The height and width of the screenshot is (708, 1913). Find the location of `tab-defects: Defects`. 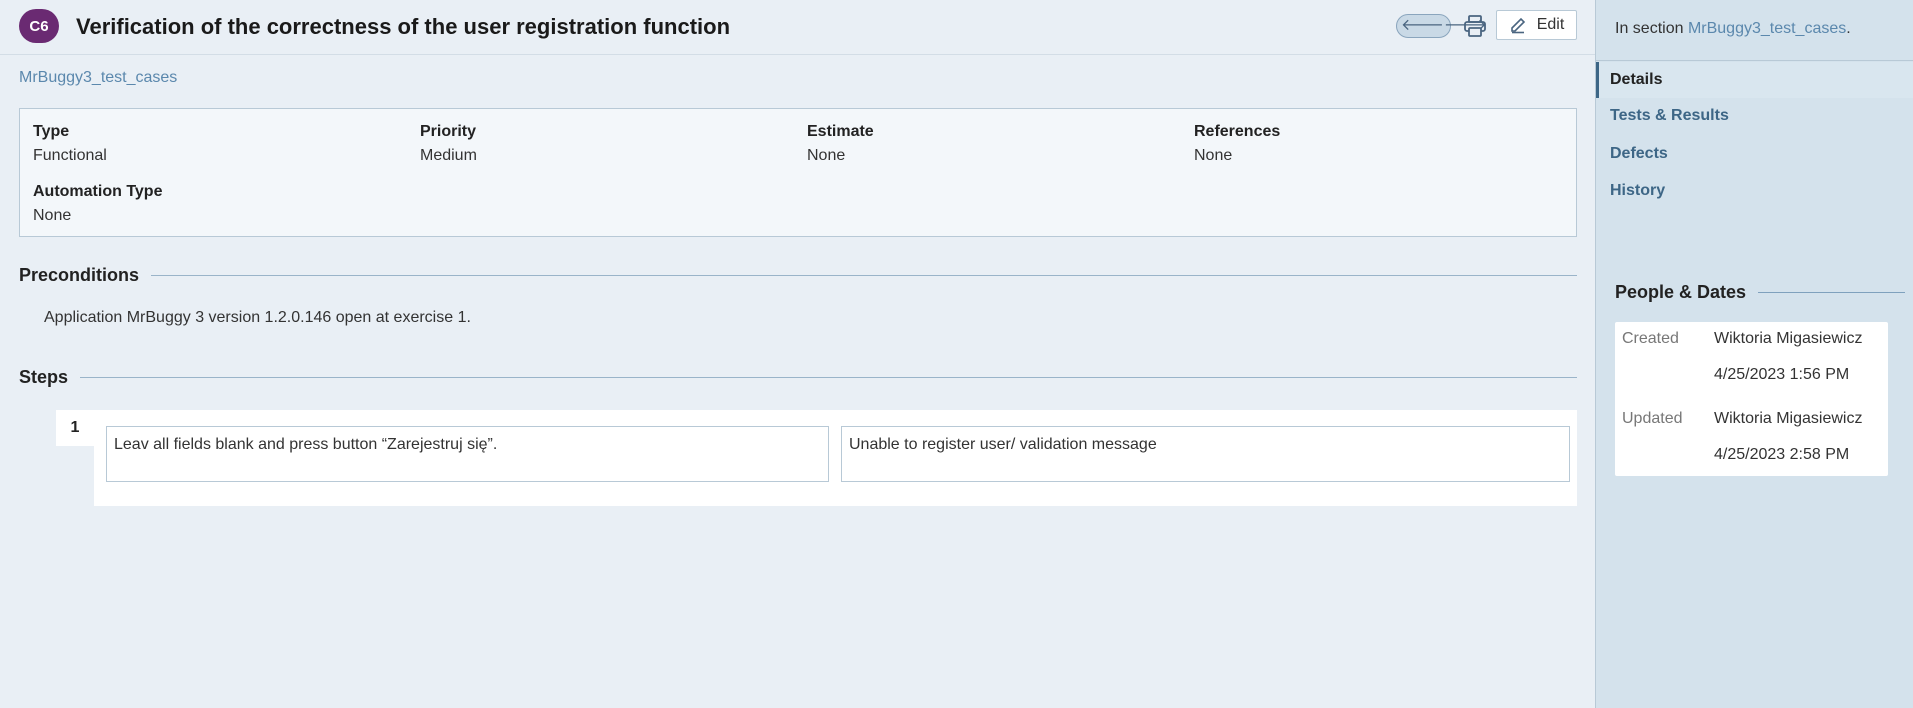

tab-defects: Defects is located at coordinates (1754, 154).